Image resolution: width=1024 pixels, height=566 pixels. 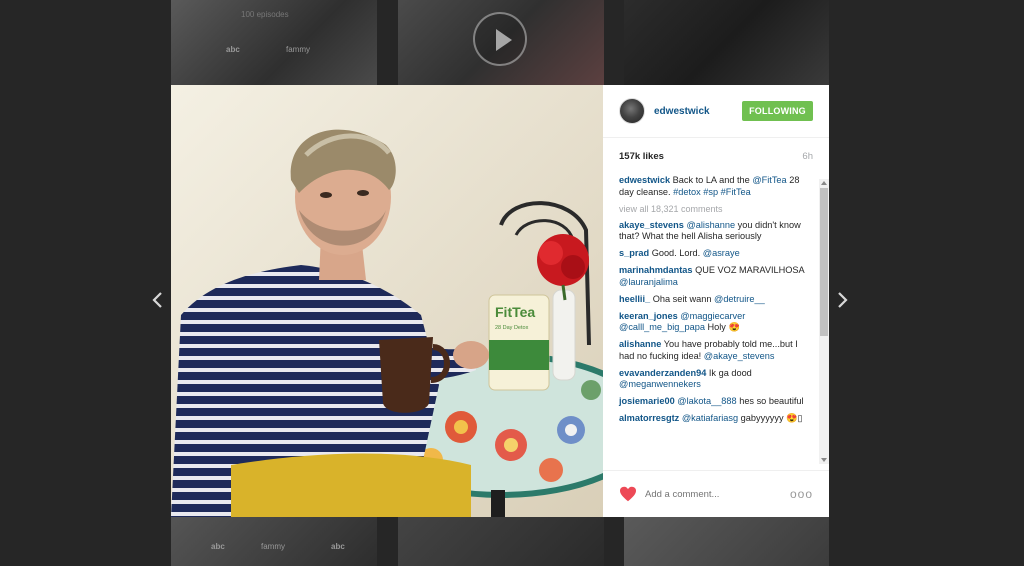 I want to click on caption-hashtags: #detox #sp #FitTea, so click(x=712, y=192).